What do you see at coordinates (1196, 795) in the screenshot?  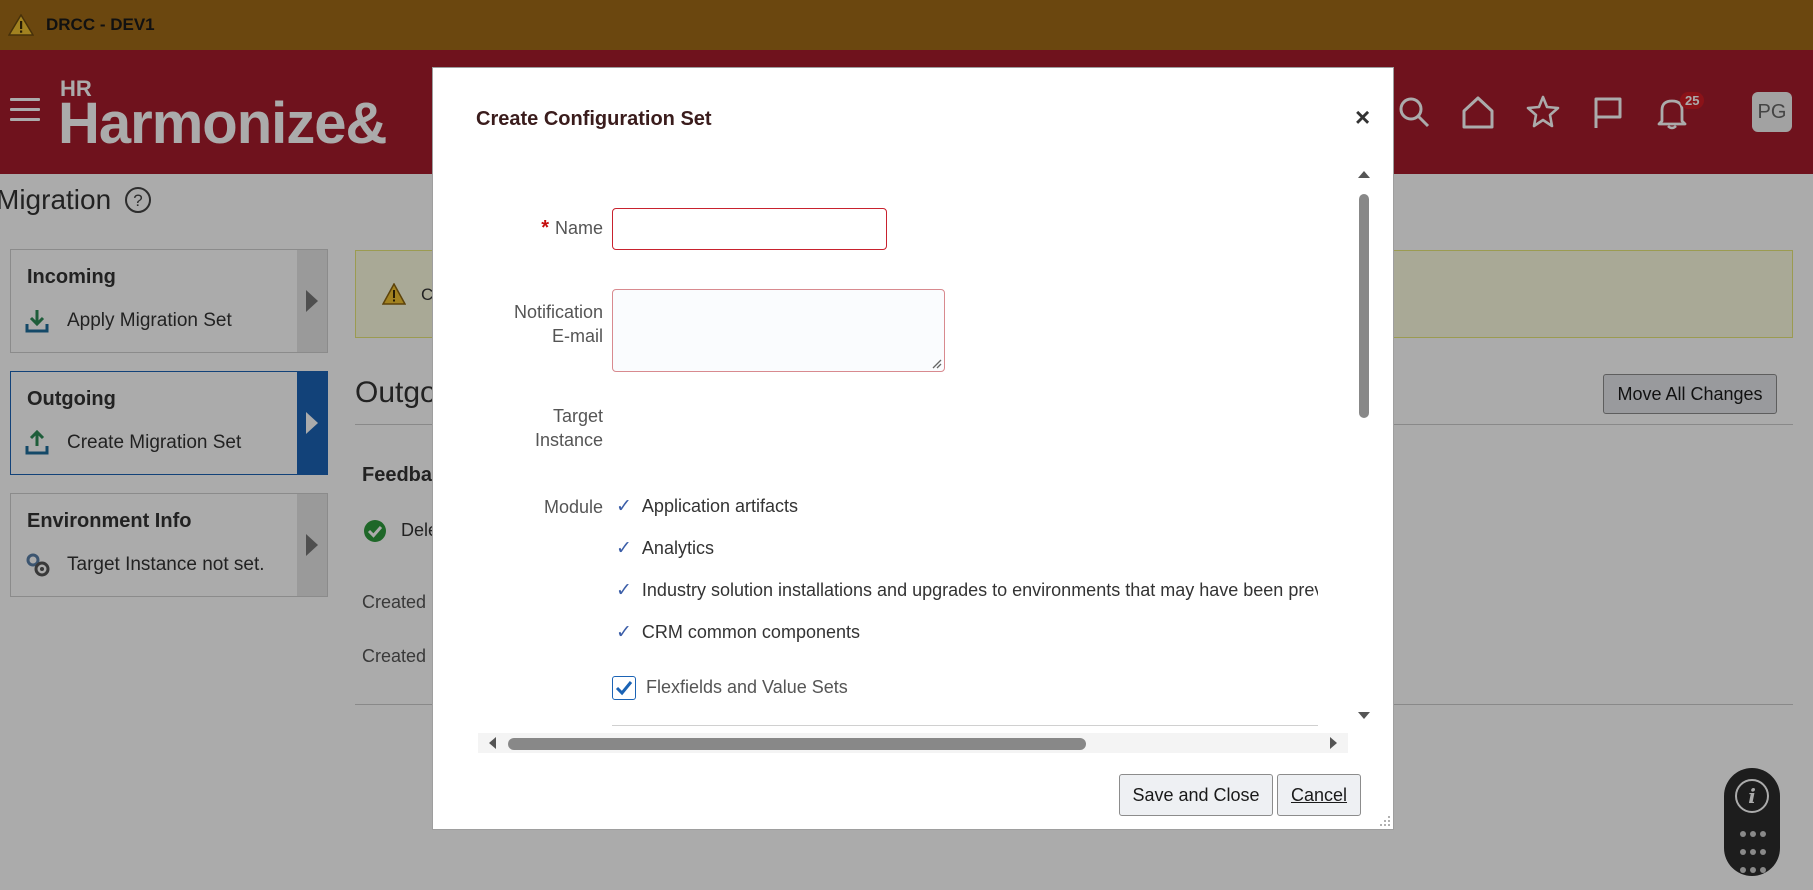 I see `save-and-close-button: Save and Close` at bounding box center [1196, 795].